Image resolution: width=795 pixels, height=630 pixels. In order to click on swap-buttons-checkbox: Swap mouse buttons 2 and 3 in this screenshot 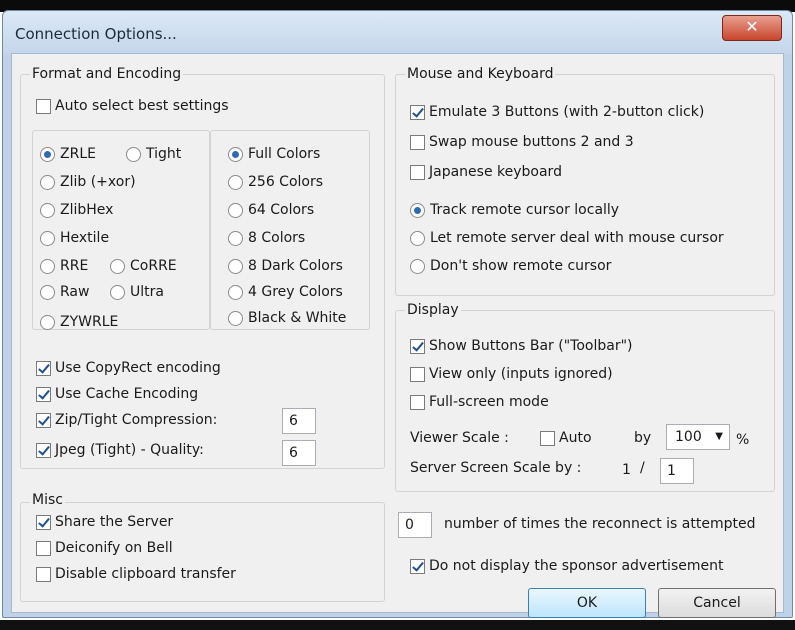, I will do `click(522, 142)`.